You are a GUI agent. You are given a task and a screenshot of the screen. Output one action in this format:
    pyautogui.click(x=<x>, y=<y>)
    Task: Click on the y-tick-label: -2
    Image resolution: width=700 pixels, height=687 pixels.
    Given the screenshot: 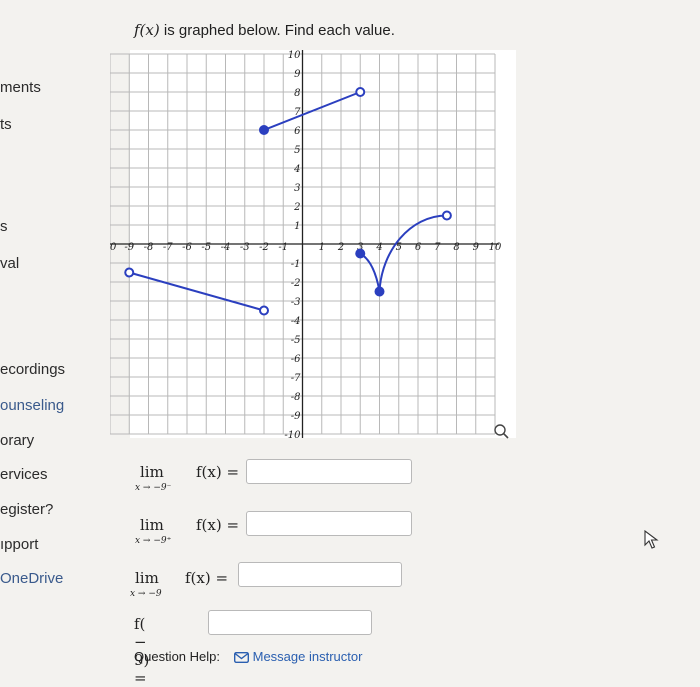 What is the action you would take?
    pyautogui.click(x=296, y=283)
    